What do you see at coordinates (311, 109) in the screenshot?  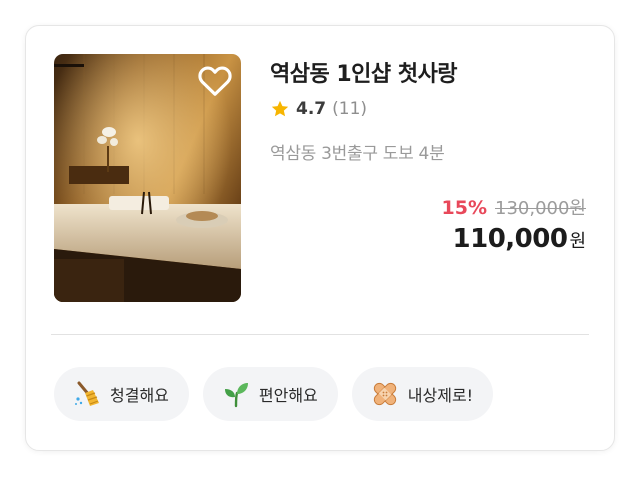 I see `rating-score: 4.7` at bounding box center [311, 109].